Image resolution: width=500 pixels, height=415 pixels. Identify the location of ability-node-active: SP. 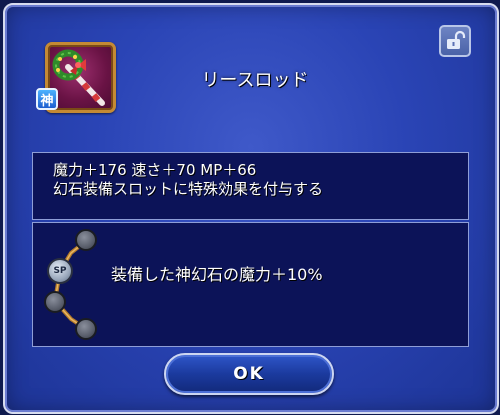
(60, 271).